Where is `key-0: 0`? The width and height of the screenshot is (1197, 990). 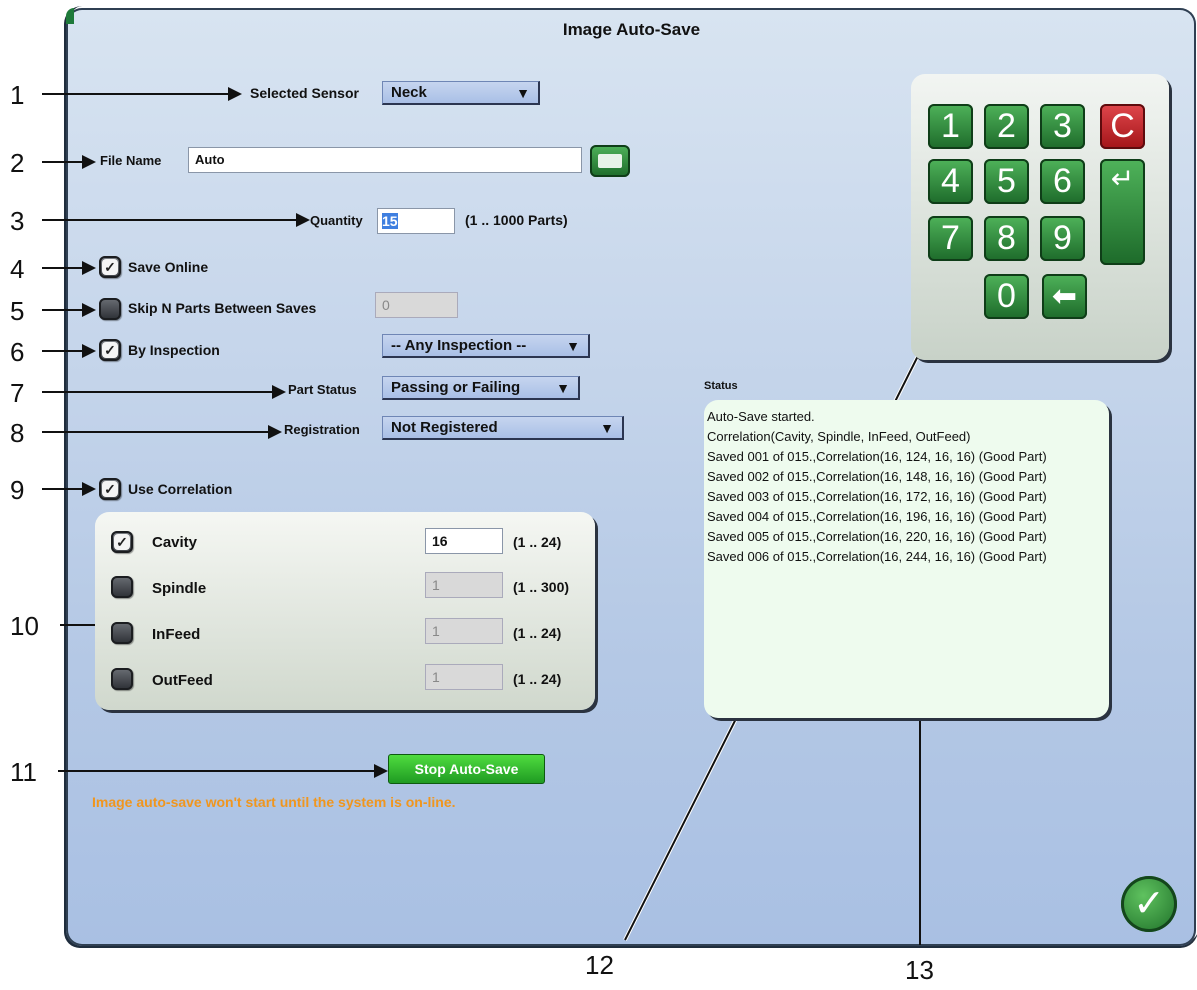
key-0: 0 is located at coordinates (1006, 296).